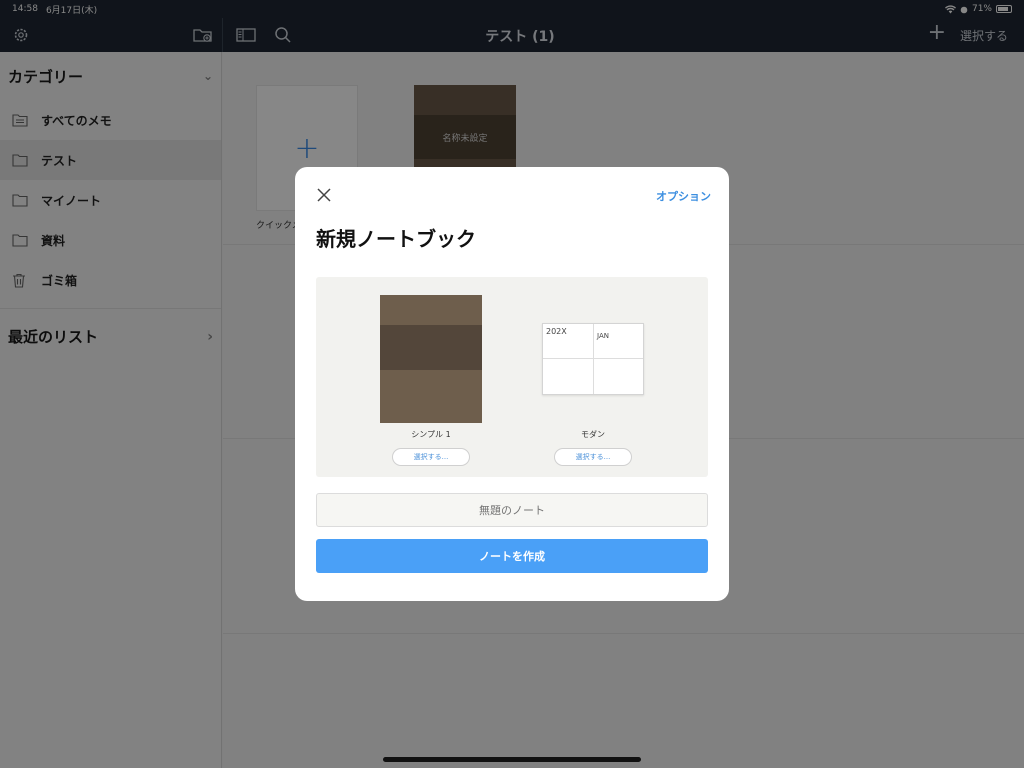 The width and height of the screenshot is (1024, 768). Describe the element at coordinates (324, 195) in the screenshot. I see `close-icon` at that location.